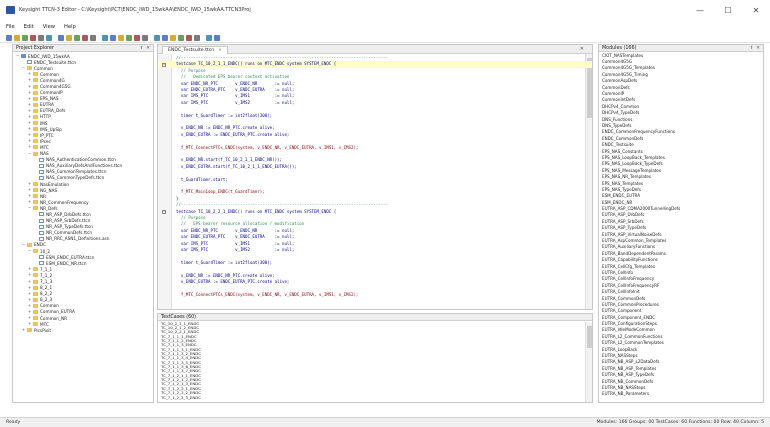 The width and height of the screenshot is (770, 427). I want to click on tree-item-label: PicsPixit, so click(42, 330).